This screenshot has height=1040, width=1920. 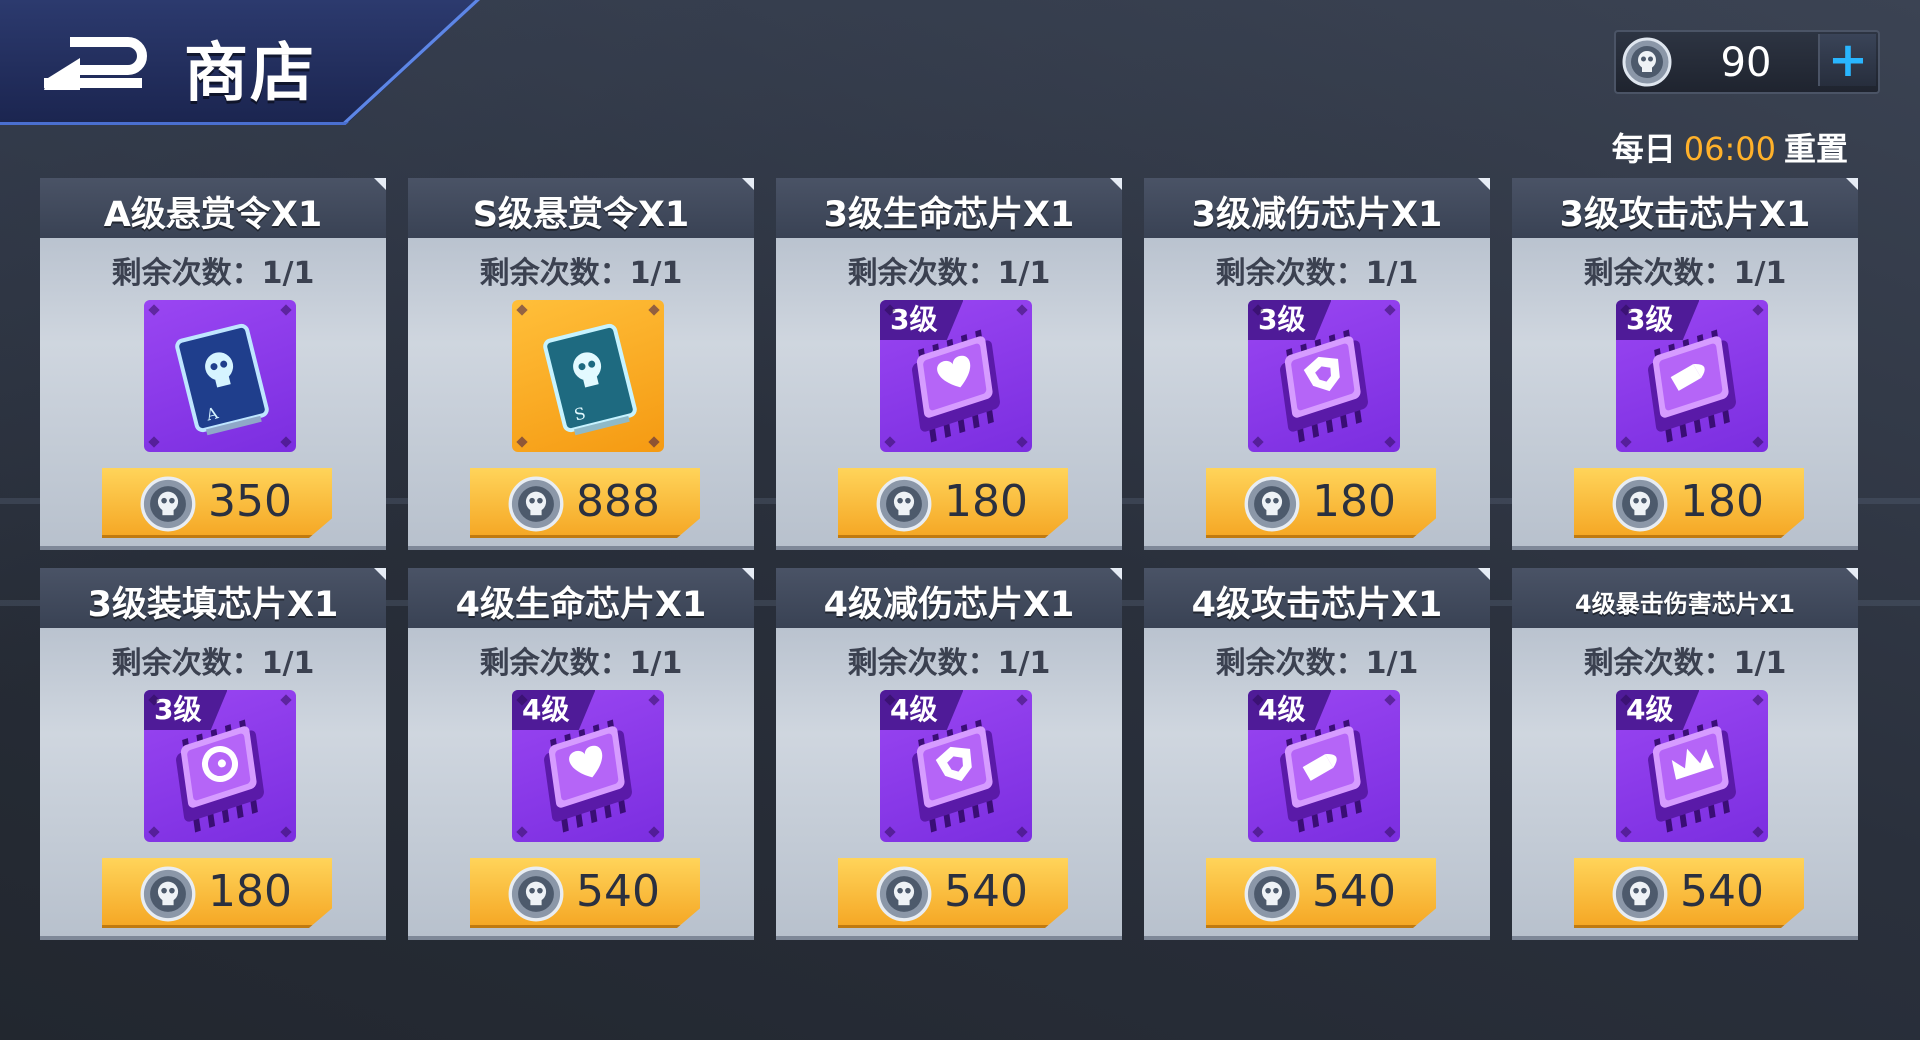 I want to click on reset-prefix: 每日, so click(x=1643, y=149).